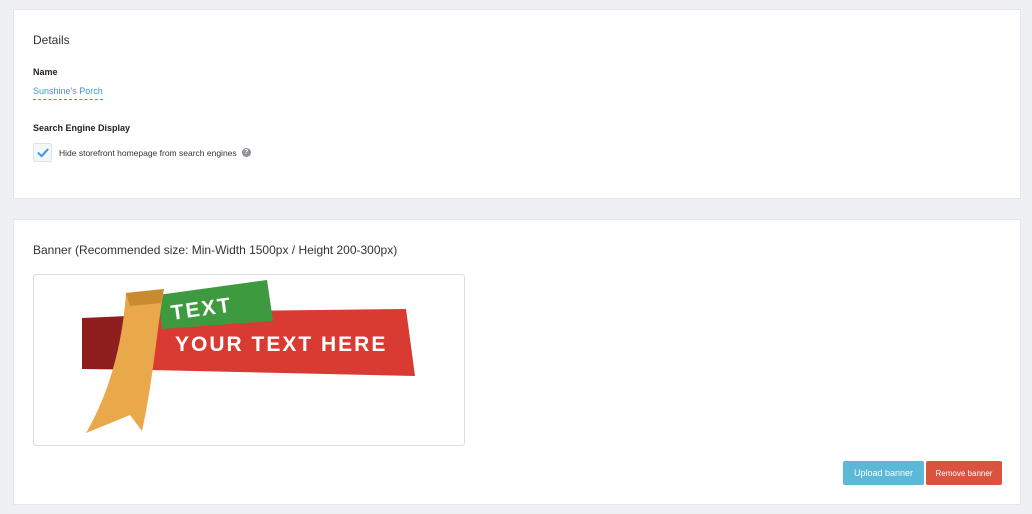  I want to click on remove-banner-button: Remove banner, so click(964, 473).